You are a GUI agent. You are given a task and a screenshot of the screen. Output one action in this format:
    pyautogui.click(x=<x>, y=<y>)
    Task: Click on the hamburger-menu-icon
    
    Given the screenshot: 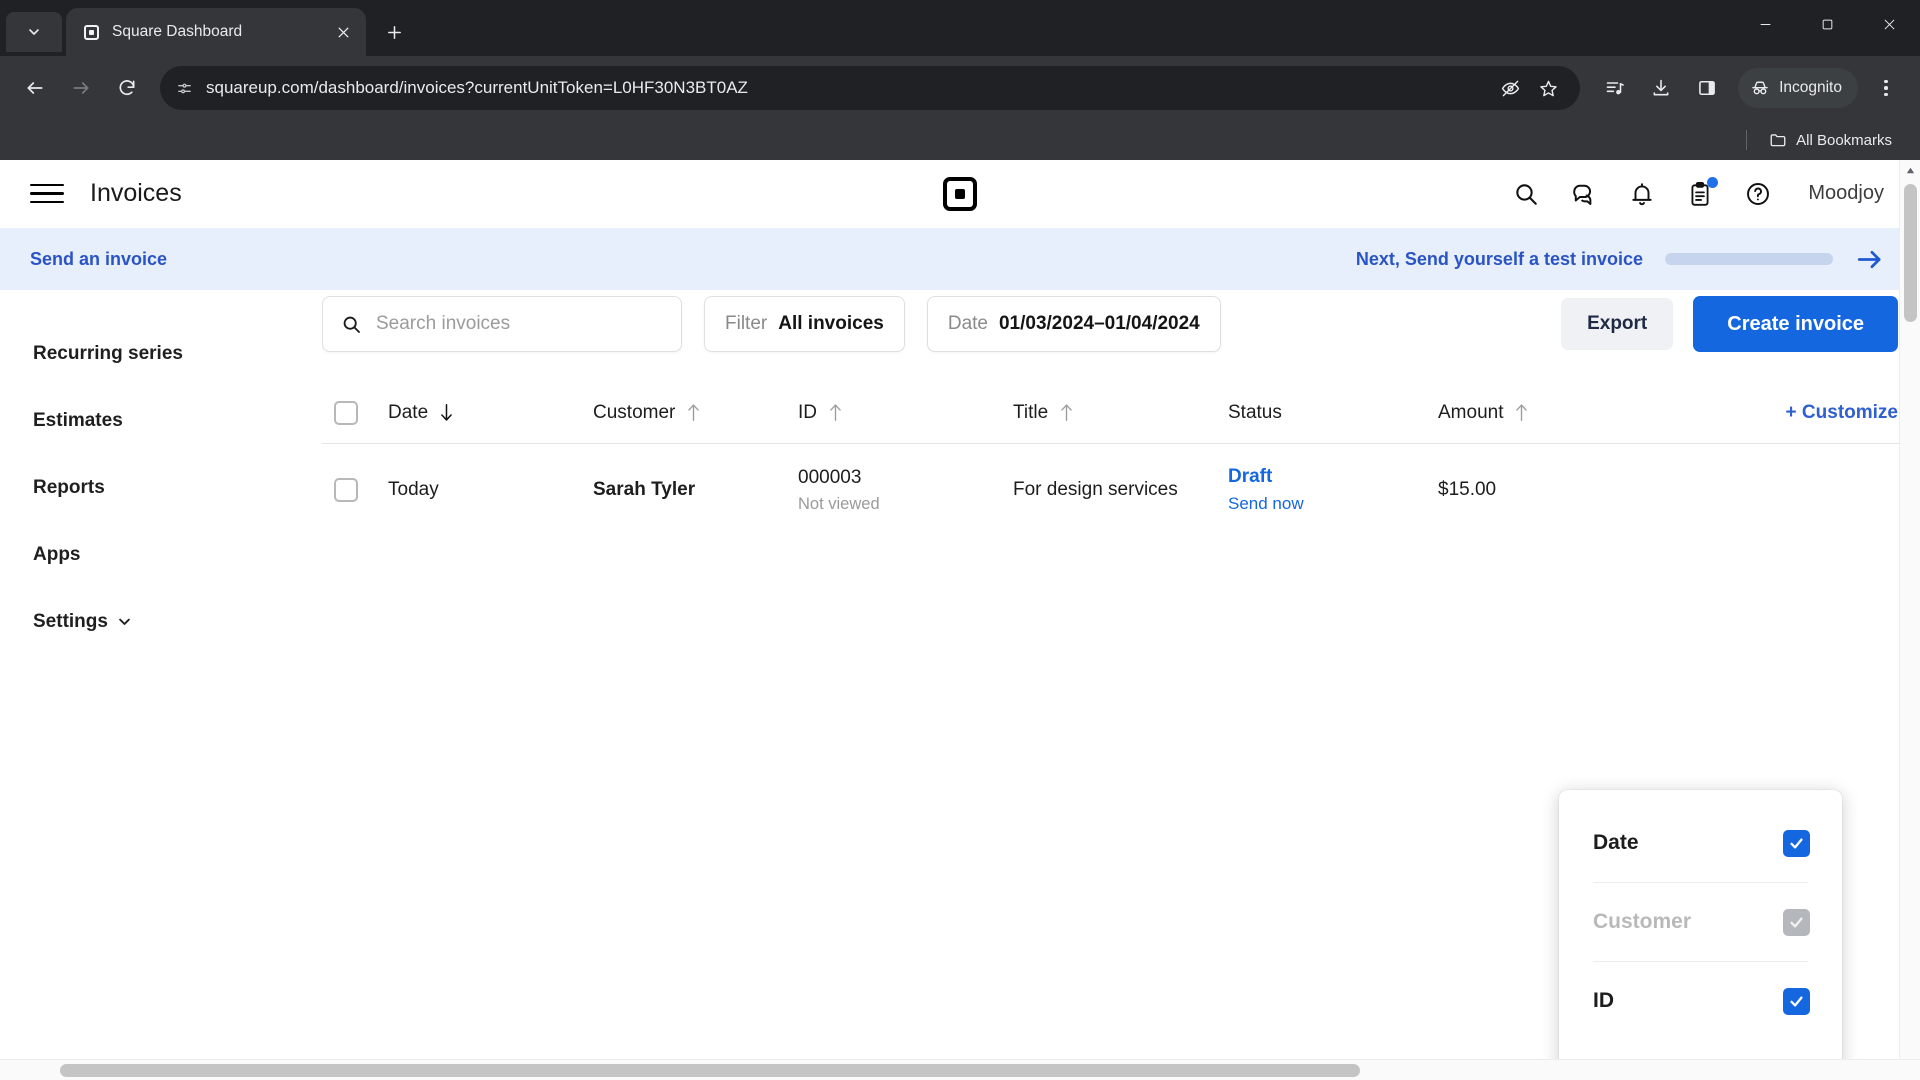 What is the action you would take?
    pyautogui.click(x=47, y=194)
    